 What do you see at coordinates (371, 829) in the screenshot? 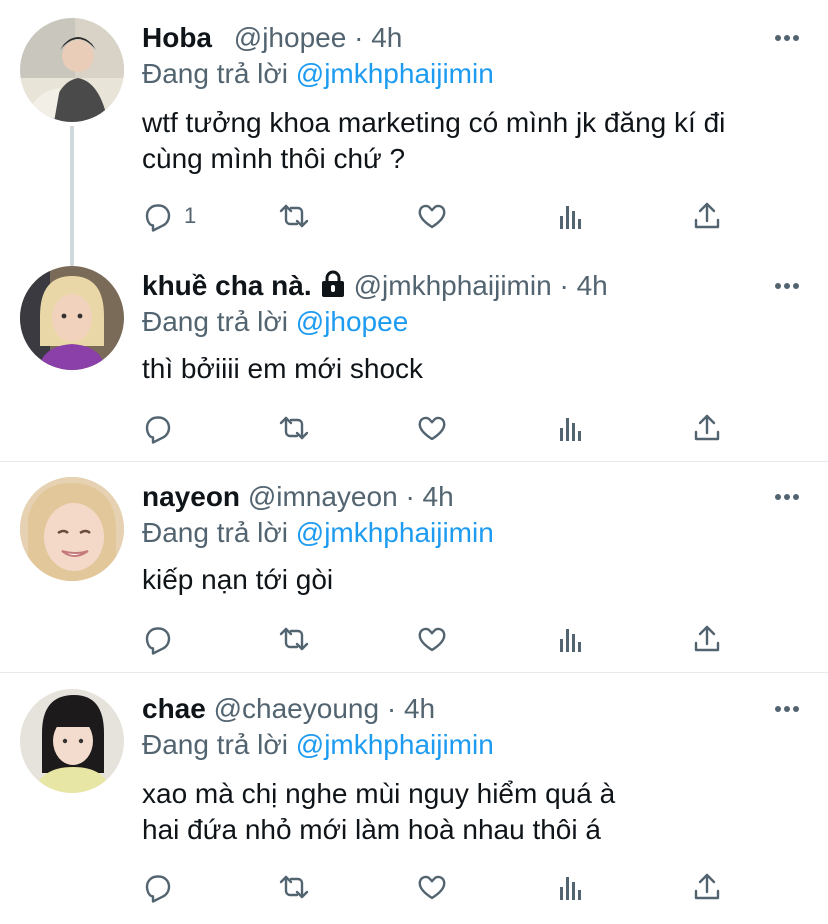
I see `tweet-text-line: hai đứa nhỏ mới làm hoà nhau thôi á` at bounding box center [371, 829].